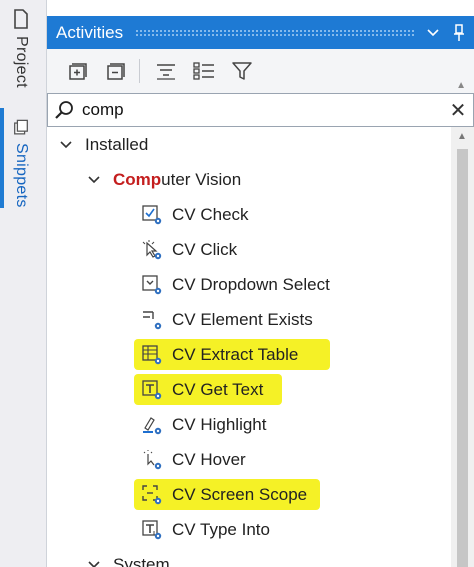 The image size is (474, 567). I want to click on collapse-all-icon, so click(115, 71).